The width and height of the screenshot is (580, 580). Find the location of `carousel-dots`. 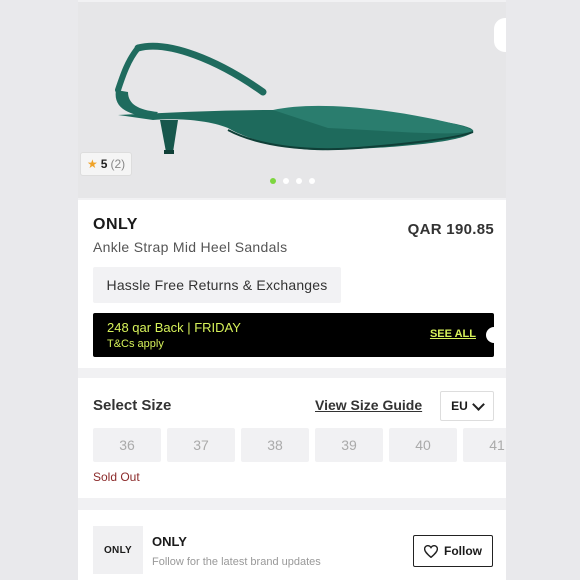

carousel-dots is located at coordinates (292, 181).